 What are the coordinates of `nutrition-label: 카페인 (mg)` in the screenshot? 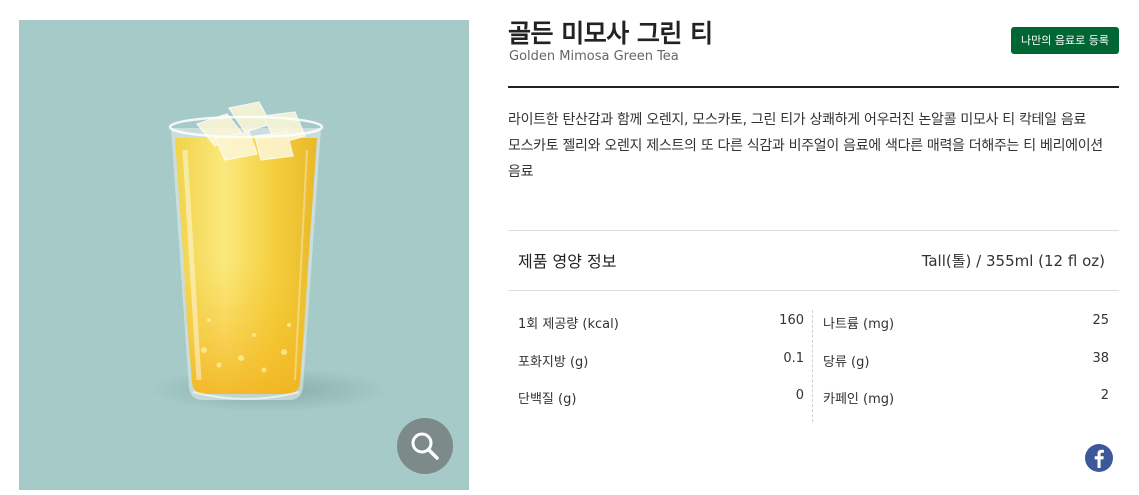 It's located at (859, 399).